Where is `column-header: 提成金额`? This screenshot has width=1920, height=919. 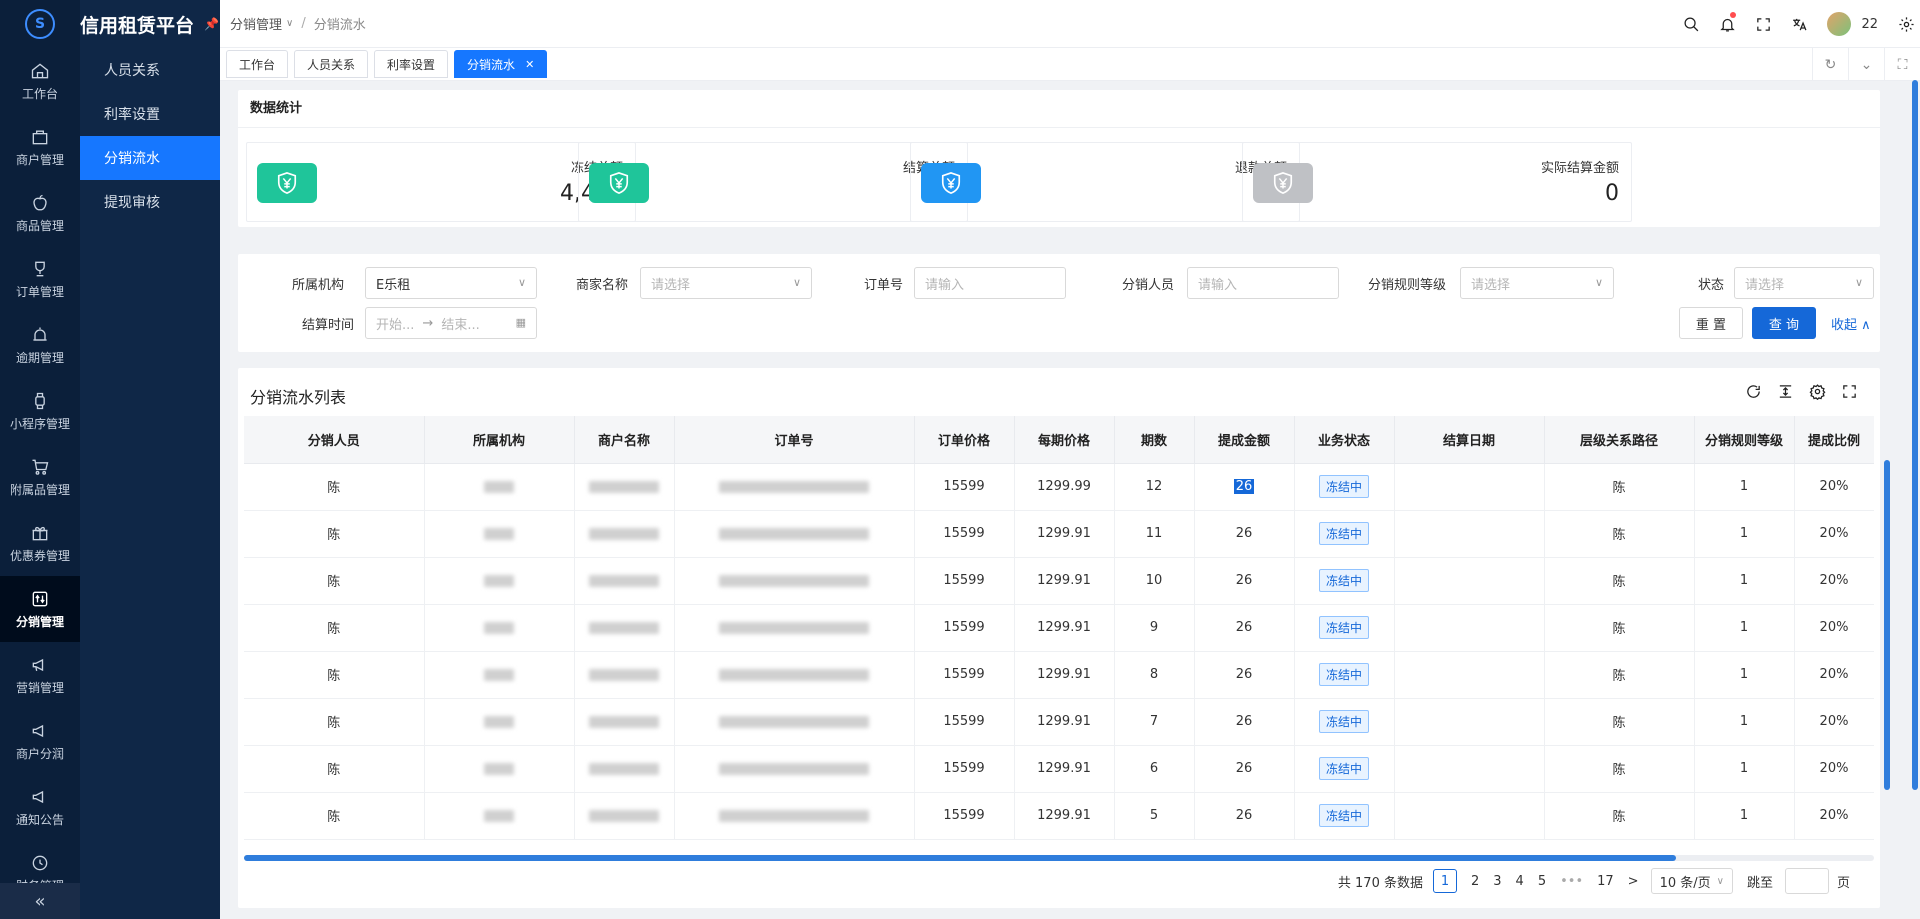
column-header: 提成金额 is located at coordinates (1244, 440).